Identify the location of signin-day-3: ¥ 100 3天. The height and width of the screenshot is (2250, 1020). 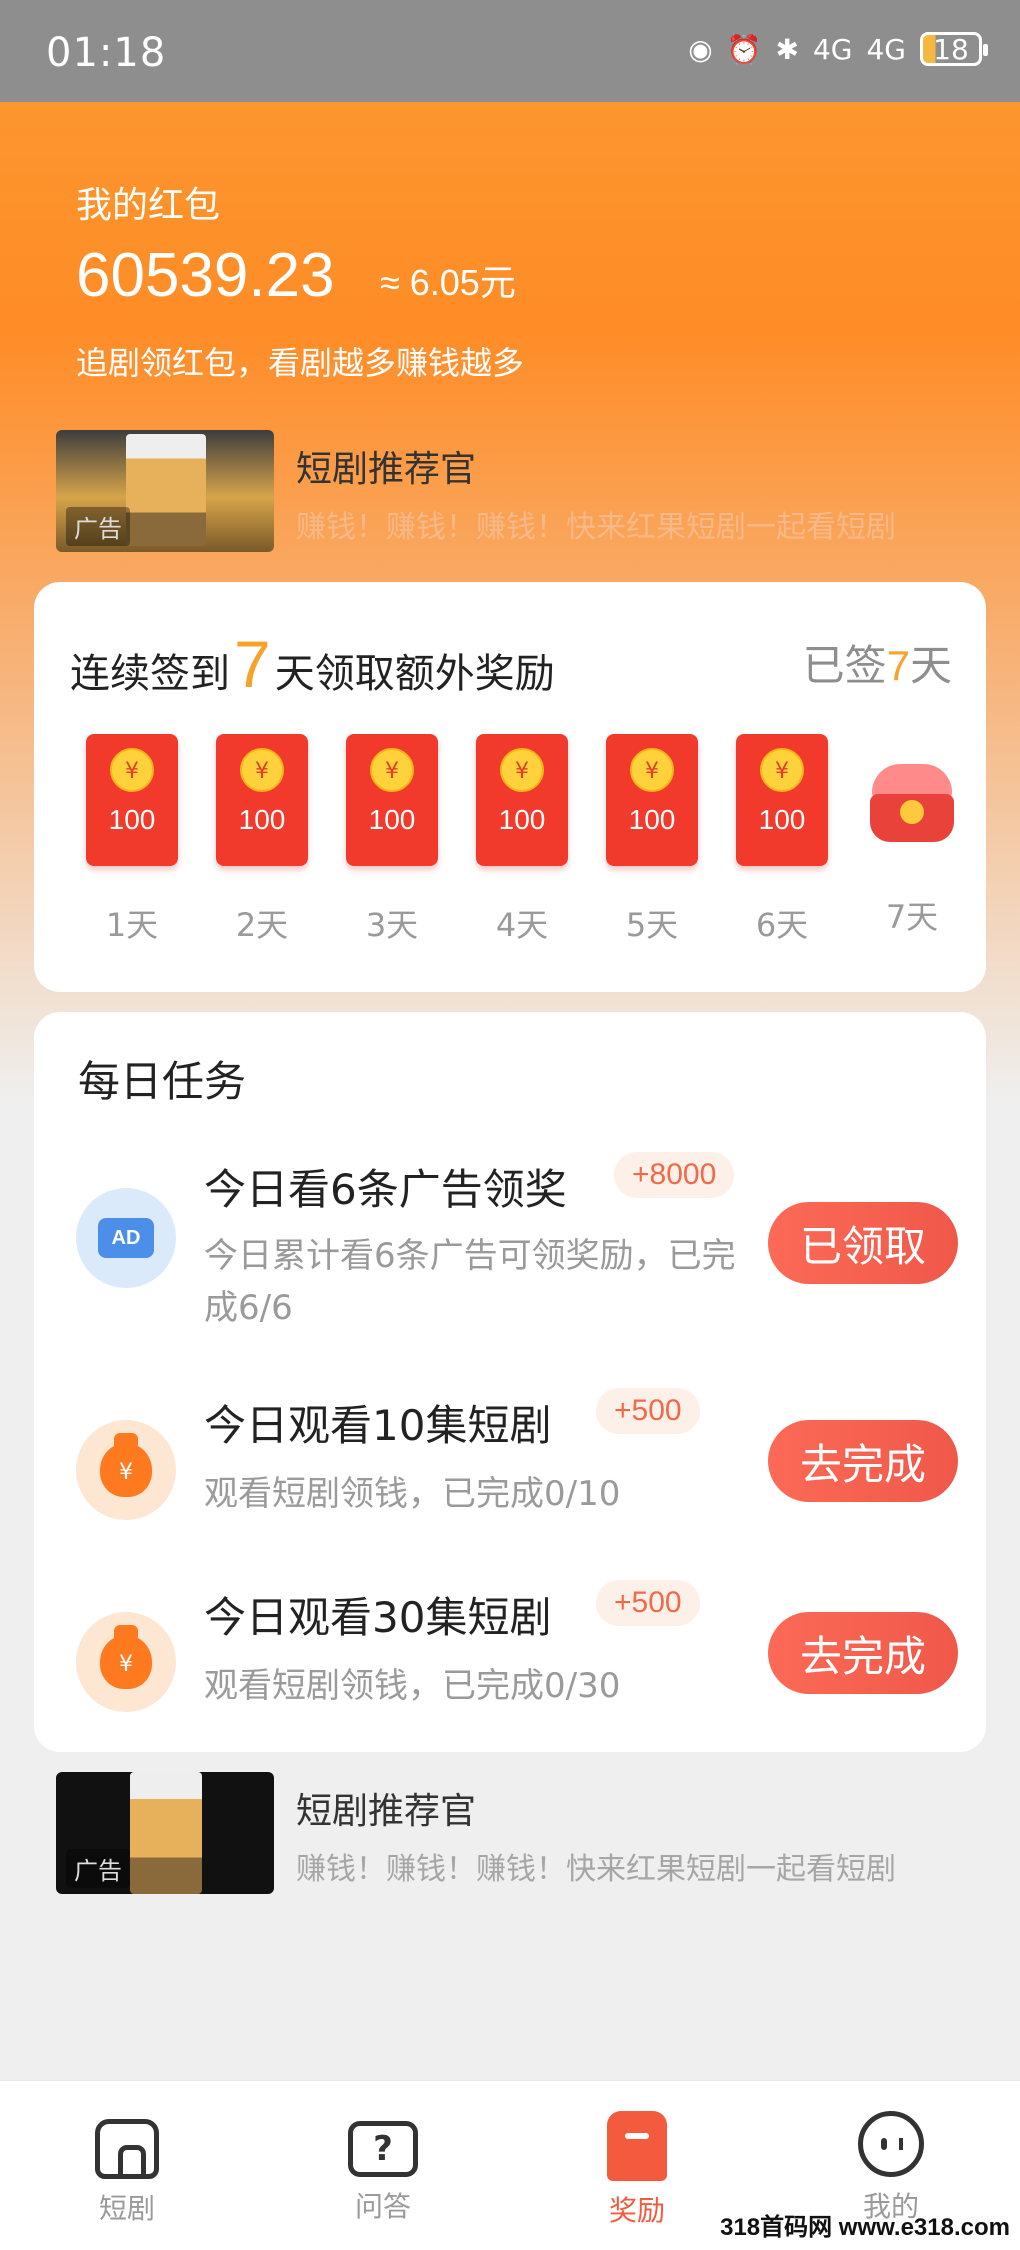
(392, 840).